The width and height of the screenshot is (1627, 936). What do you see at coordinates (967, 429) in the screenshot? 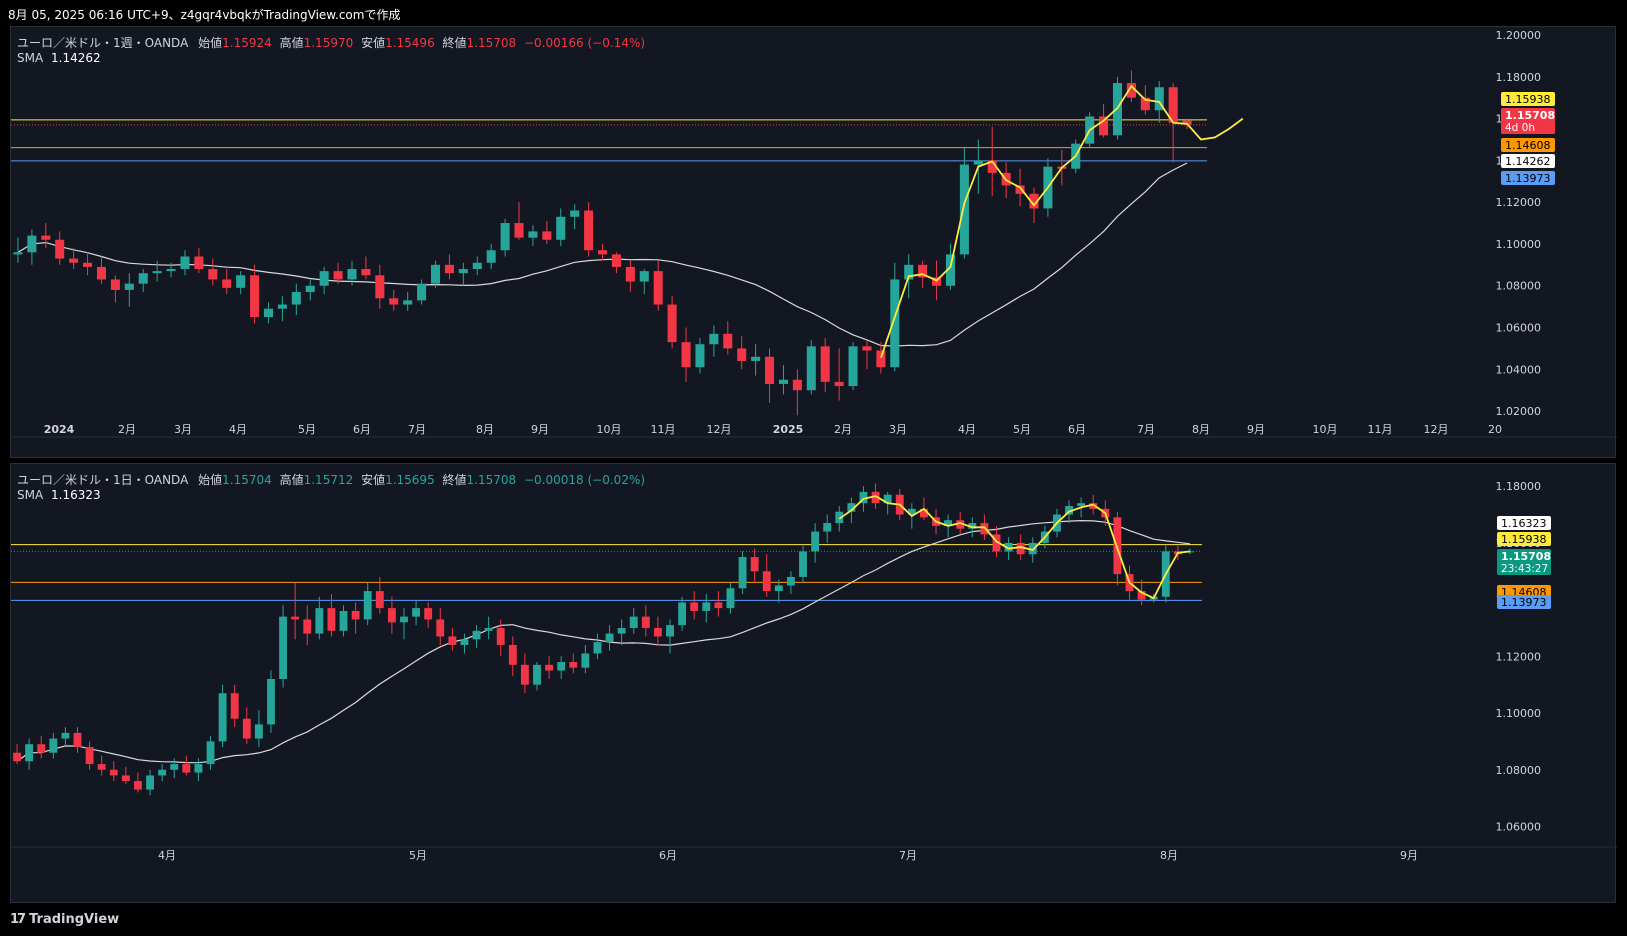
I see `x-axis-tick-label: 4月` at bounding box center [967, 429].